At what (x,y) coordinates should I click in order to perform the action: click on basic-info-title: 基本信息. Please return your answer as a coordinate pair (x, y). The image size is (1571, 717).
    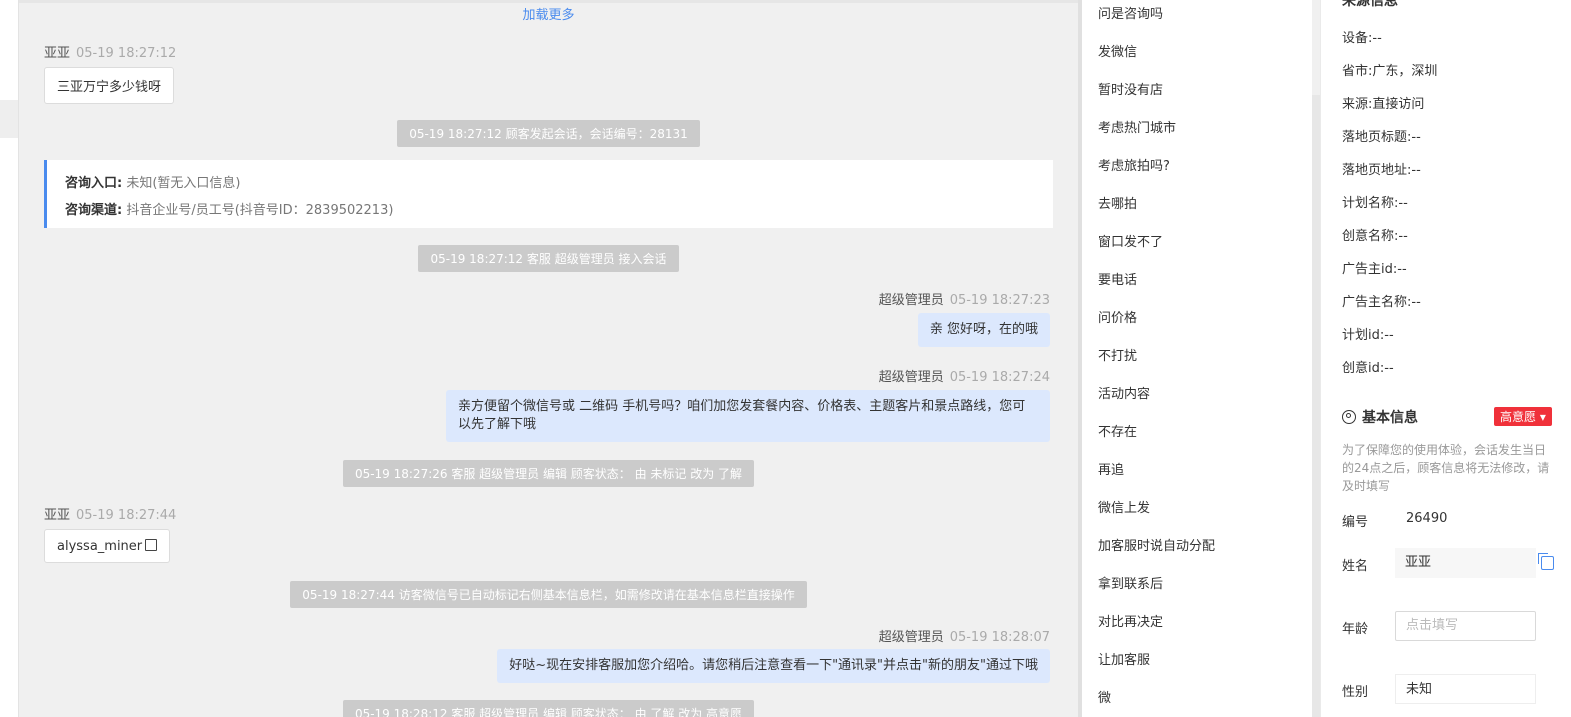
    Looking at the image, I should click on (1380, 417).